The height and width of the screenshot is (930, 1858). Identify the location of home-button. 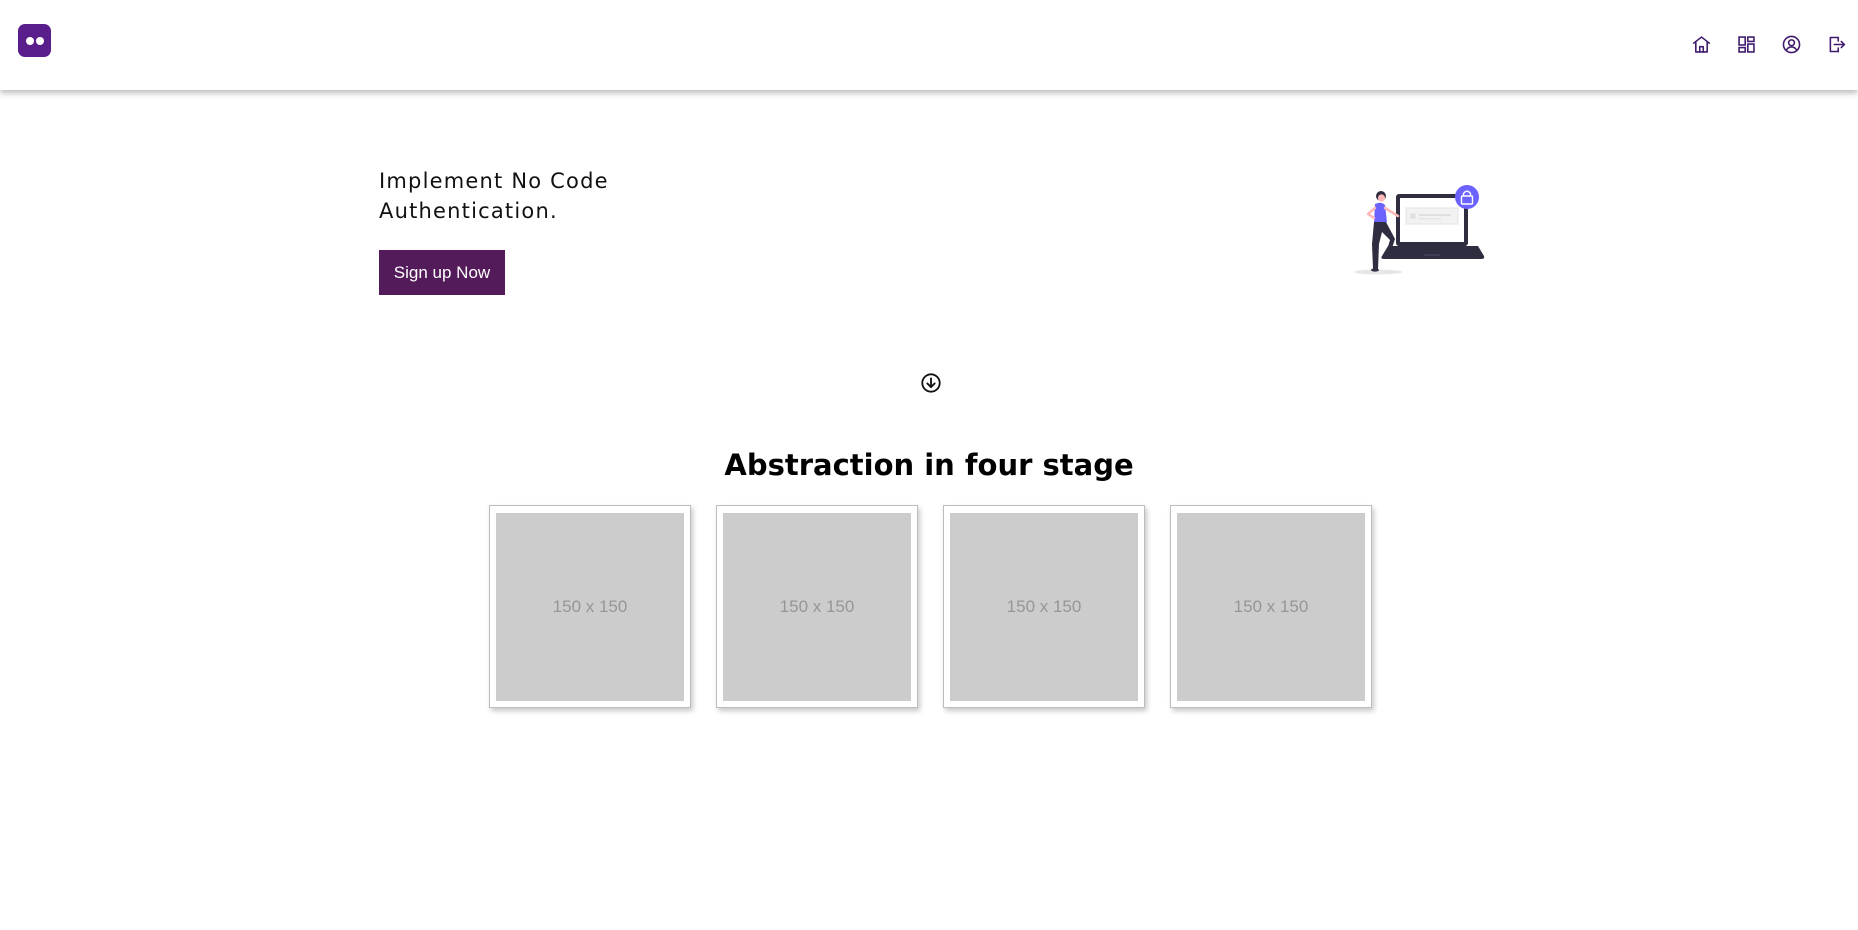
(1701, 44).